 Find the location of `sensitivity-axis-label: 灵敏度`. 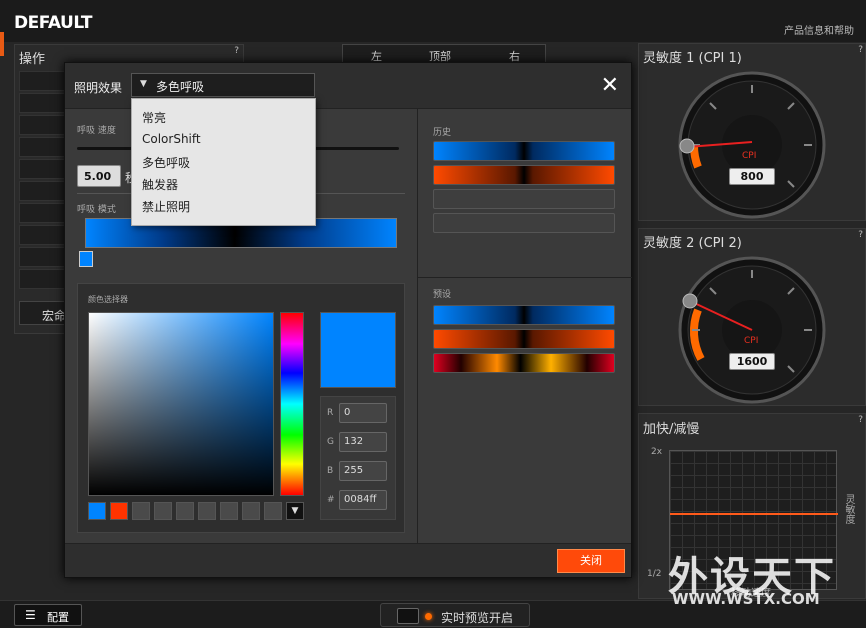

sensitivity-axis-label: 灵敏度 is located at coordinates (848, 509).